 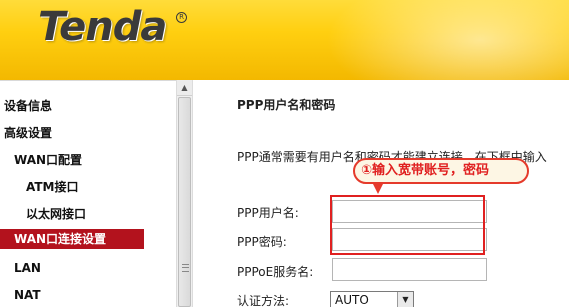 I want to click on tenda-logo: Tenda, so click(x=102, y=27).